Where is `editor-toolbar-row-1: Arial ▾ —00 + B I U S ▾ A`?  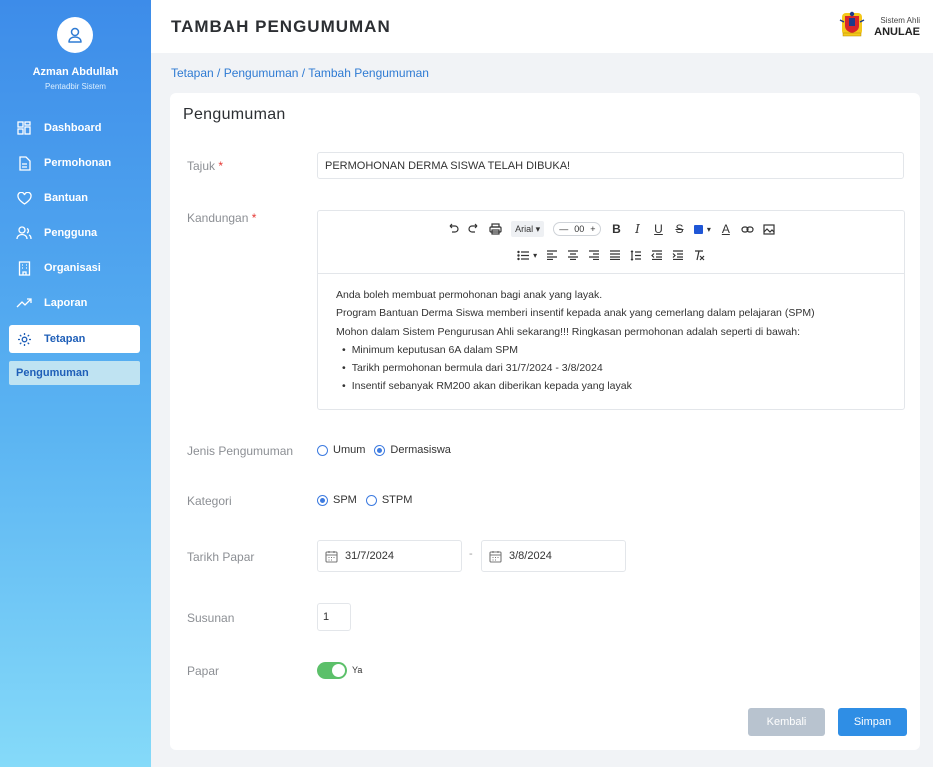 editor-toolbar-row-1: Arial ▾ —00 + B I U S ▾ A is located at coordinates (611, 229).